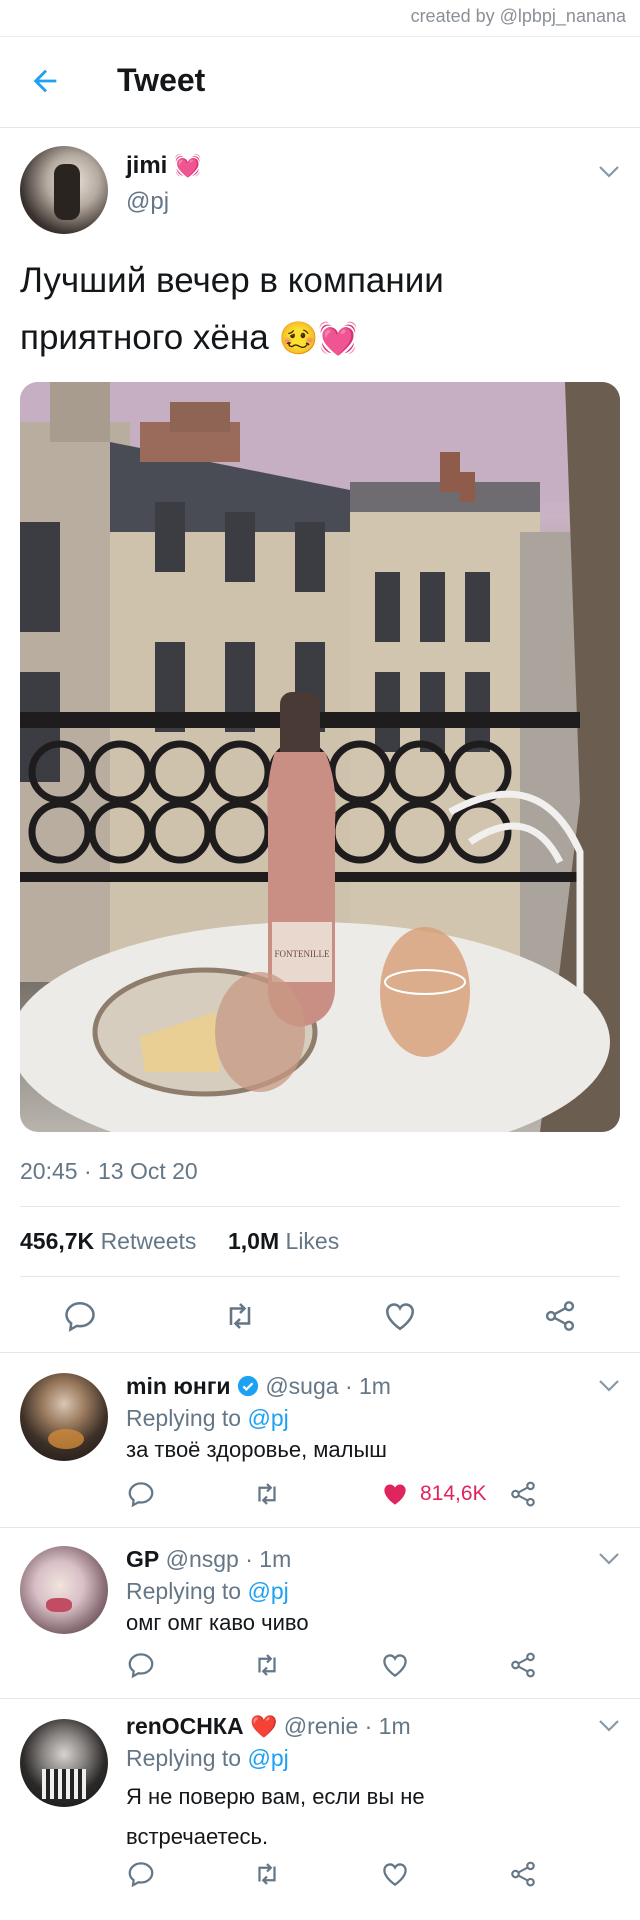 The width and height of the screenshot is (640, 1920). What do you see at coordinates (57, 1241) in the screenshot?
I see `retweets-count: 456,7K` at bounding box center [57, 1241].